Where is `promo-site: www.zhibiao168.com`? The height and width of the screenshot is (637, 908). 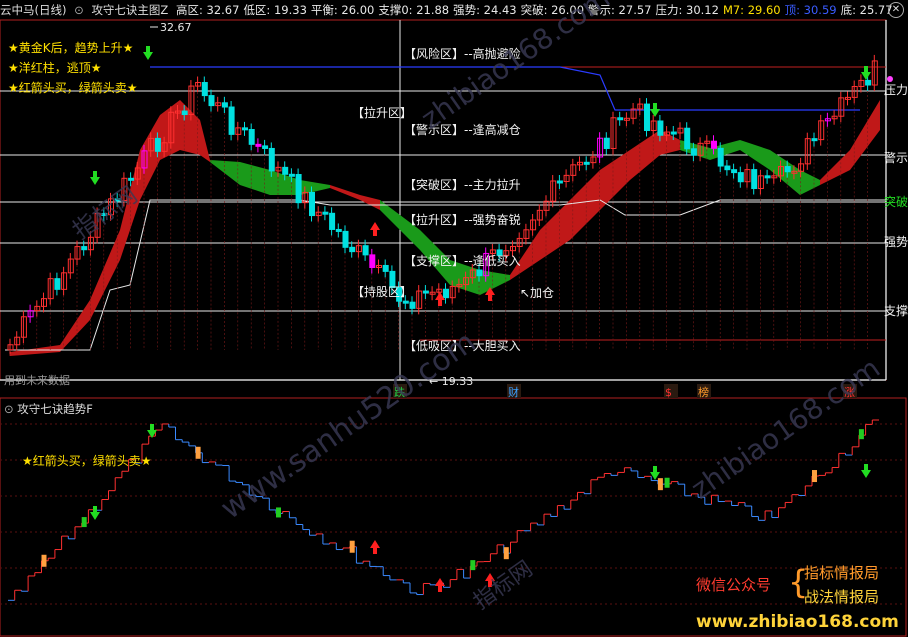
promo-site: www.zhibiao168.com is located at coordinates (797, 622).